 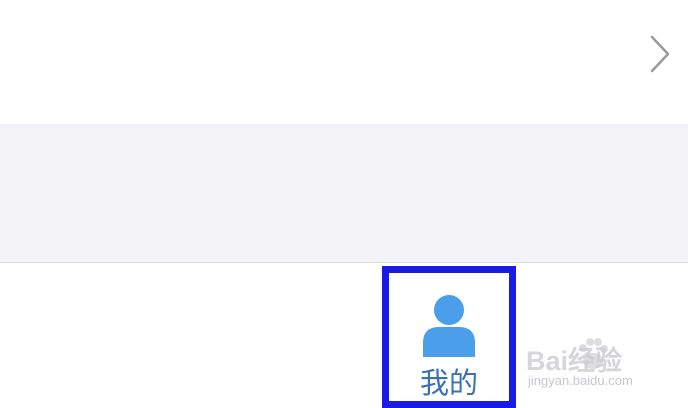 What do you see at coordinates (660, 54) in the screenshot?
I see `chevron-right-icon` at bounding box center [660, 54].